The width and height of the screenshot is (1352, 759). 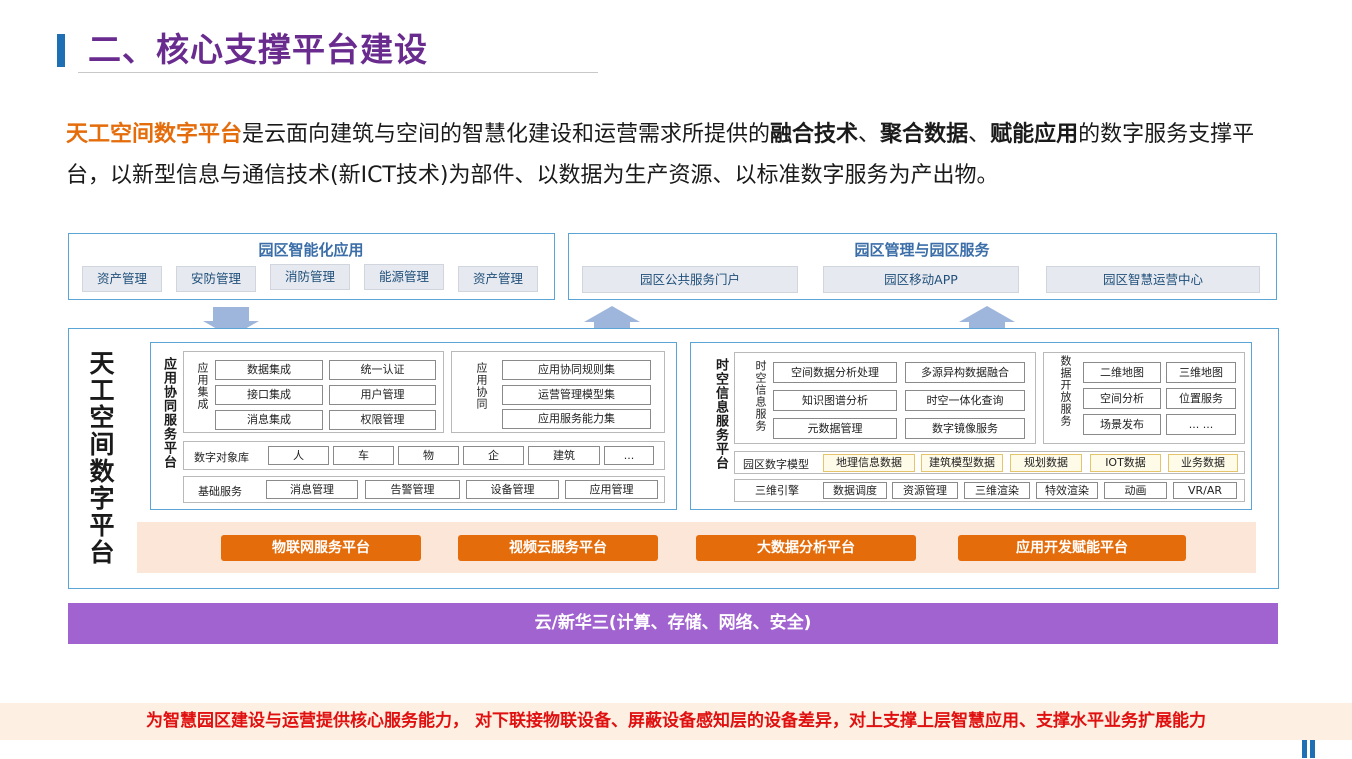 What do you see at coordinates (100, 458) in the screenshot?
I see `platform-name: 天工空间数字平台` at bounding box center [100, 458].